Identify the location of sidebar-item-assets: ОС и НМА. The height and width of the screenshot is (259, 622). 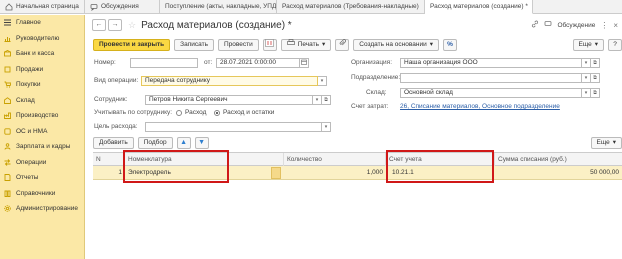
(42, 132).